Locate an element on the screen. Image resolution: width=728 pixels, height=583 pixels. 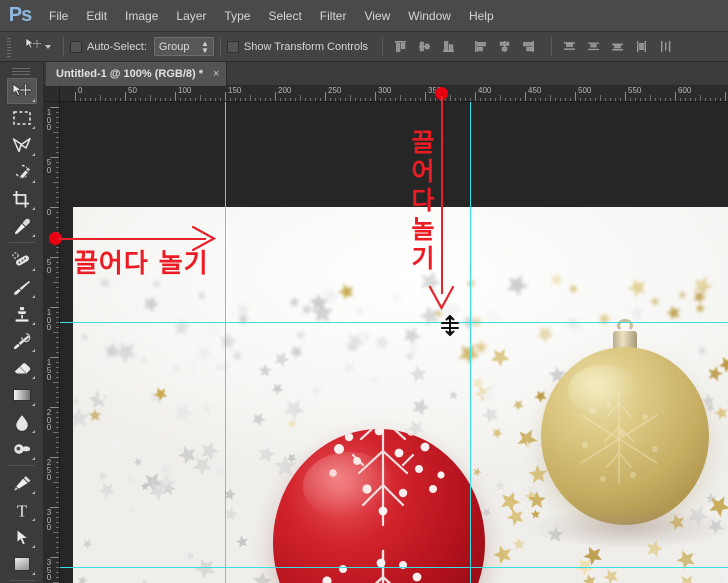
menu-layer: Layer is located at coordinates (191, 16).